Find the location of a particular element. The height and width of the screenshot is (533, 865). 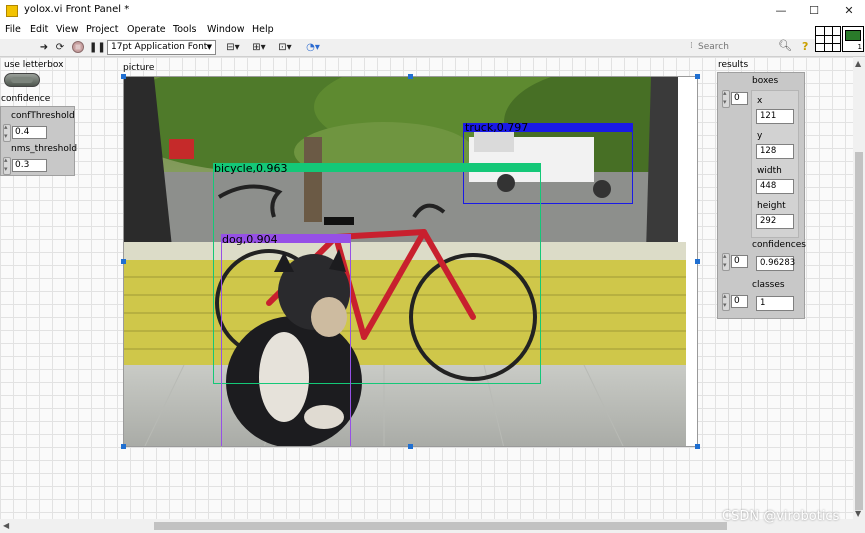

scroll-up-icon: ▲ is located at coordinates (858, 63).